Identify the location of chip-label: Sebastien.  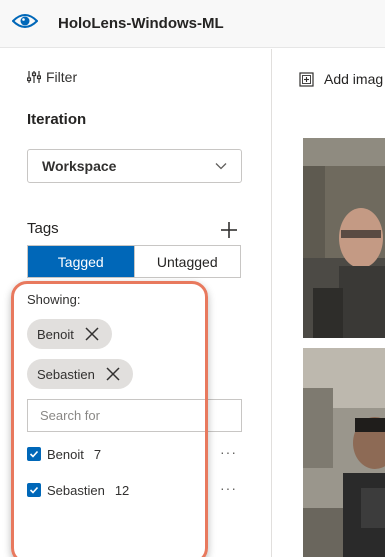
(66, 374).